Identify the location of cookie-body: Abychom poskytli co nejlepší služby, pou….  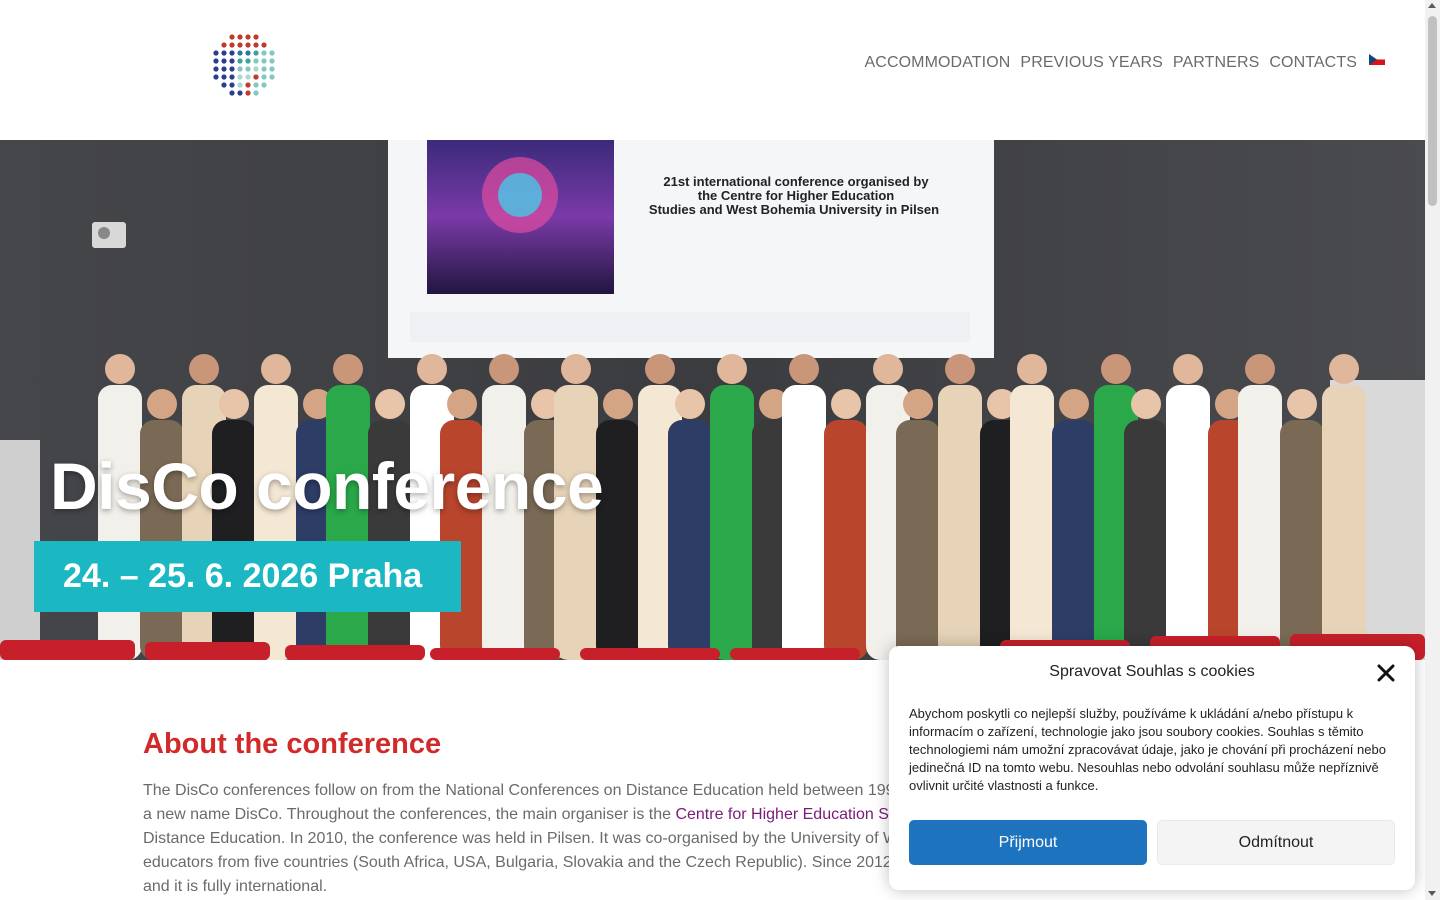
(1147, 749).